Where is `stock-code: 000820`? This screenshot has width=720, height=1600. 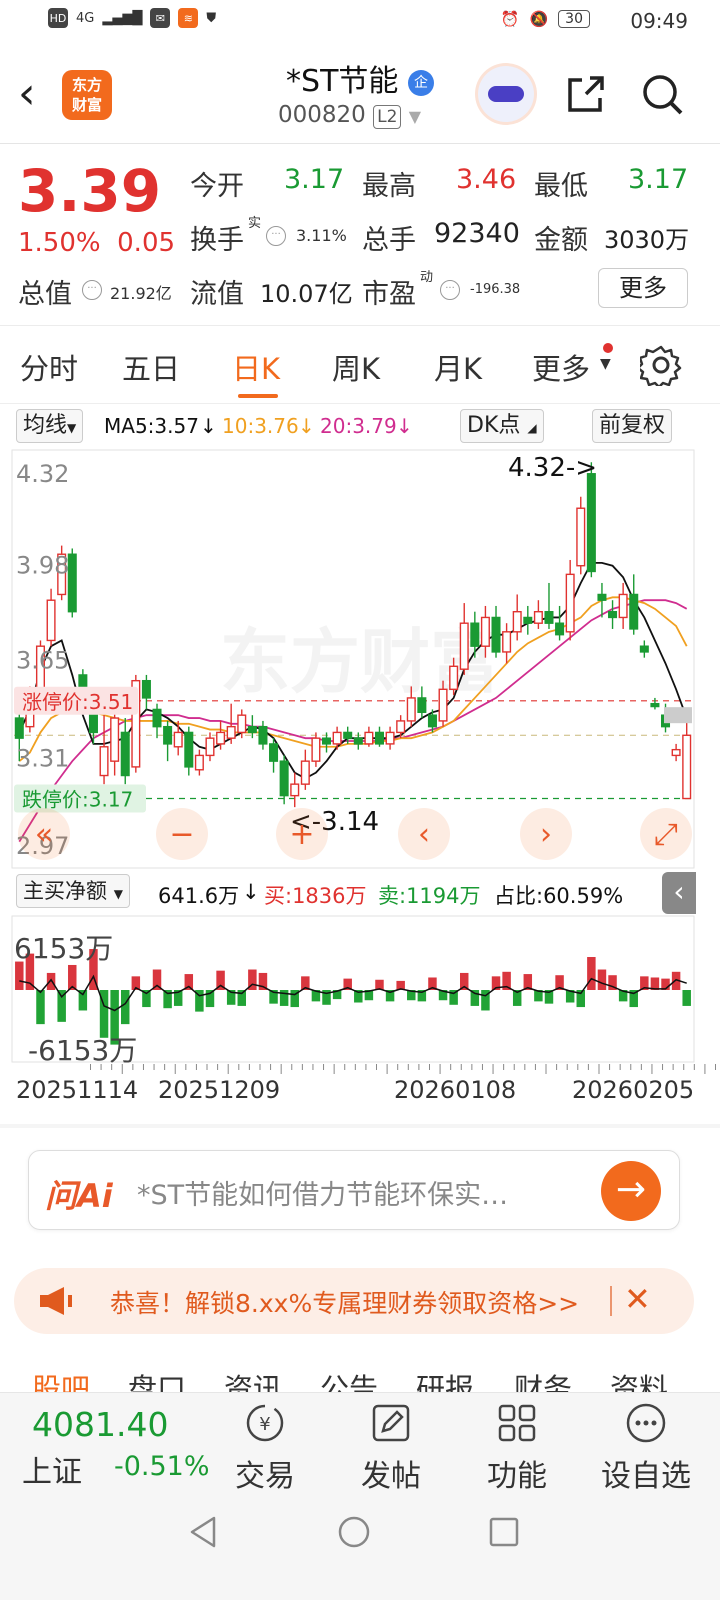 stock-code: 000820 is located at coordinates (322, 115).